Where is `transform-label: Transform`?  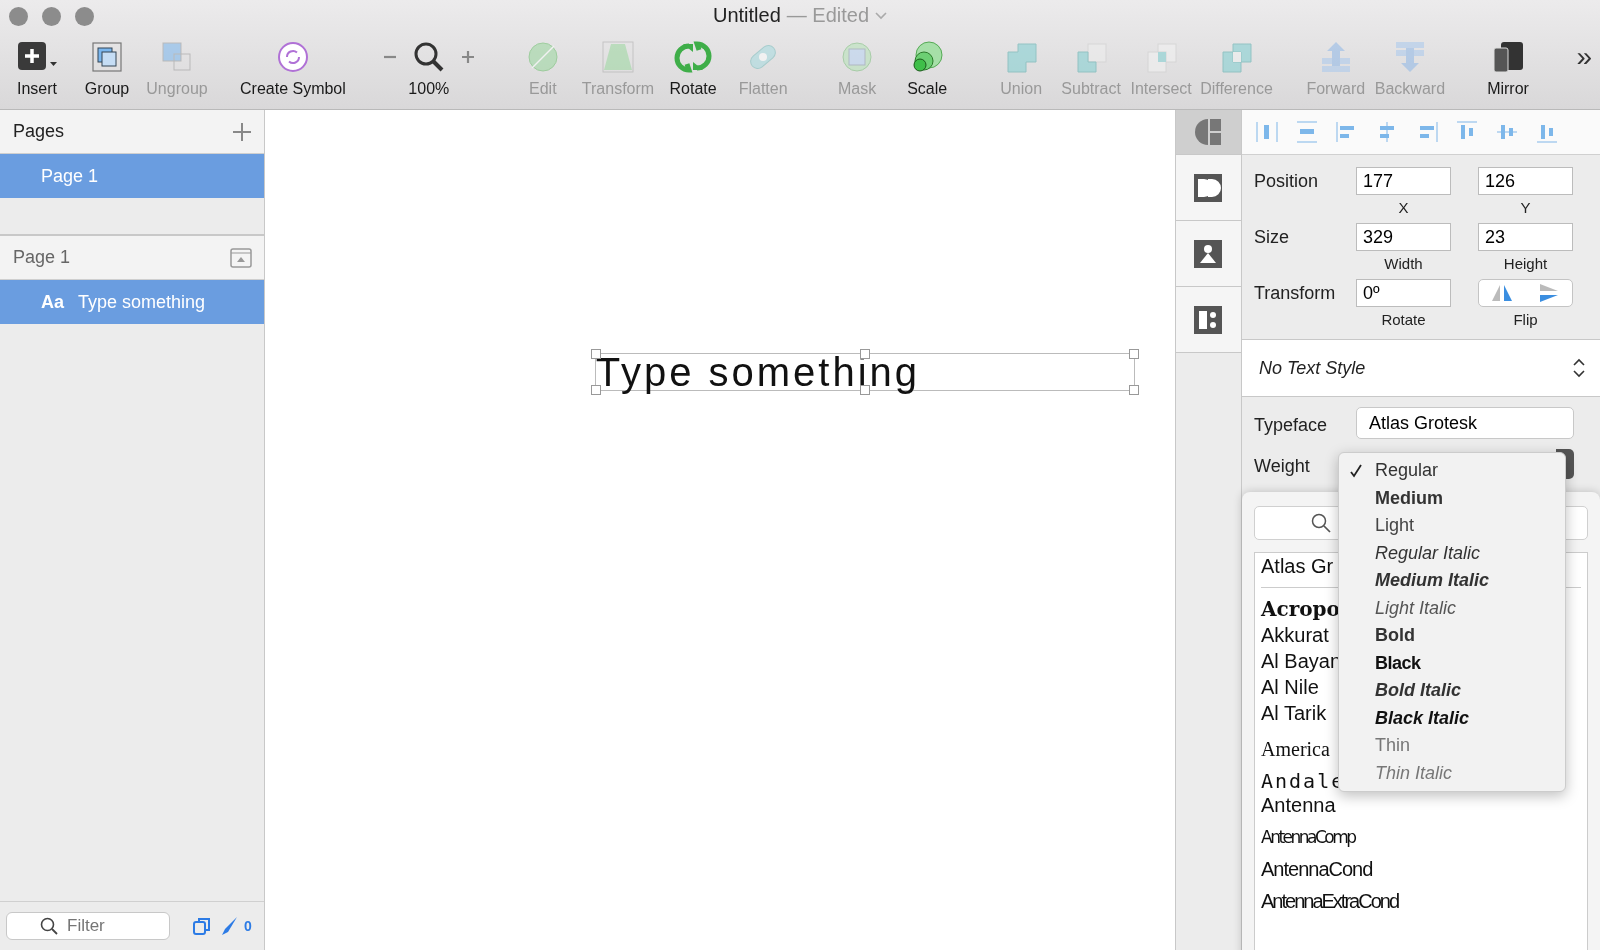 transform-label: Transform is located at coordinates (1295, 293).